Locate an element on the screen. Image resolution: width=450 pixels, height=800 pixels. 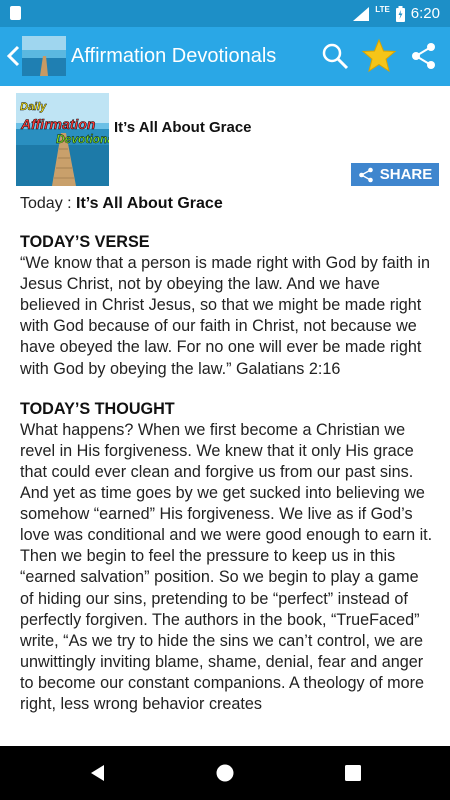
today-line: Today : It’s All About Grace is located at coordinates (121, 204).